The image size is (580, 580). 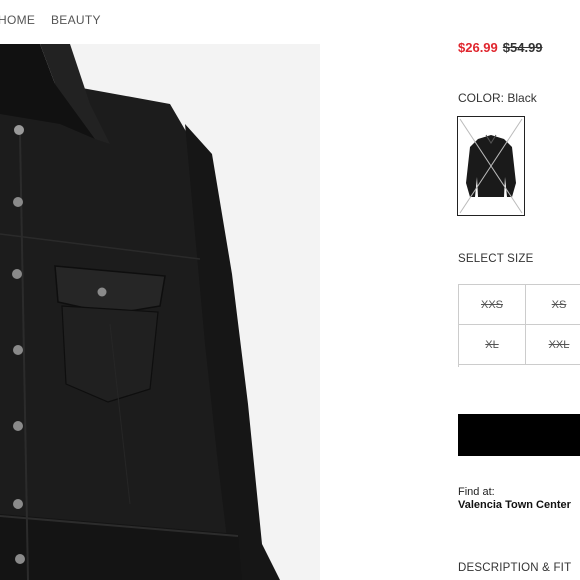 What do you see at coordinates (553, 305) in the screenshot?
I see `size-option-xs: XS` at bounding box center [553, 305].